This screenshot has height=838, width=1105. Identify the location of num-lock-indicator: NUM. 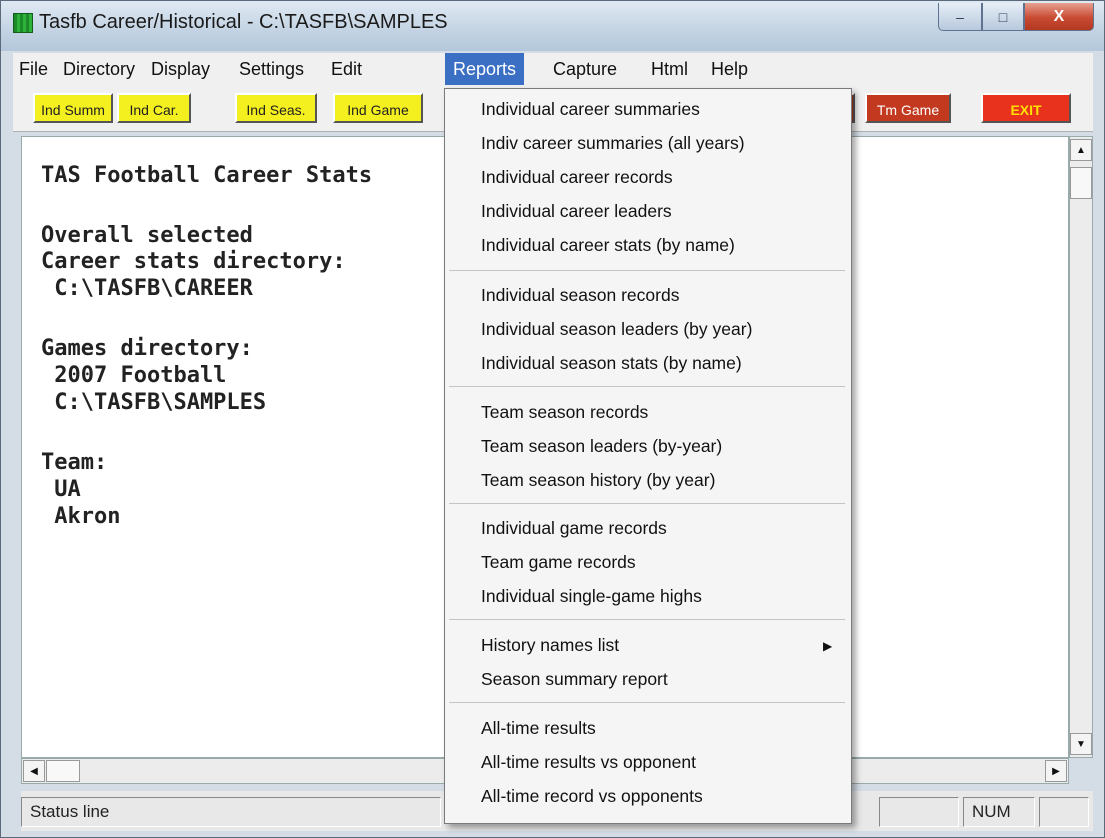
(999, 812).